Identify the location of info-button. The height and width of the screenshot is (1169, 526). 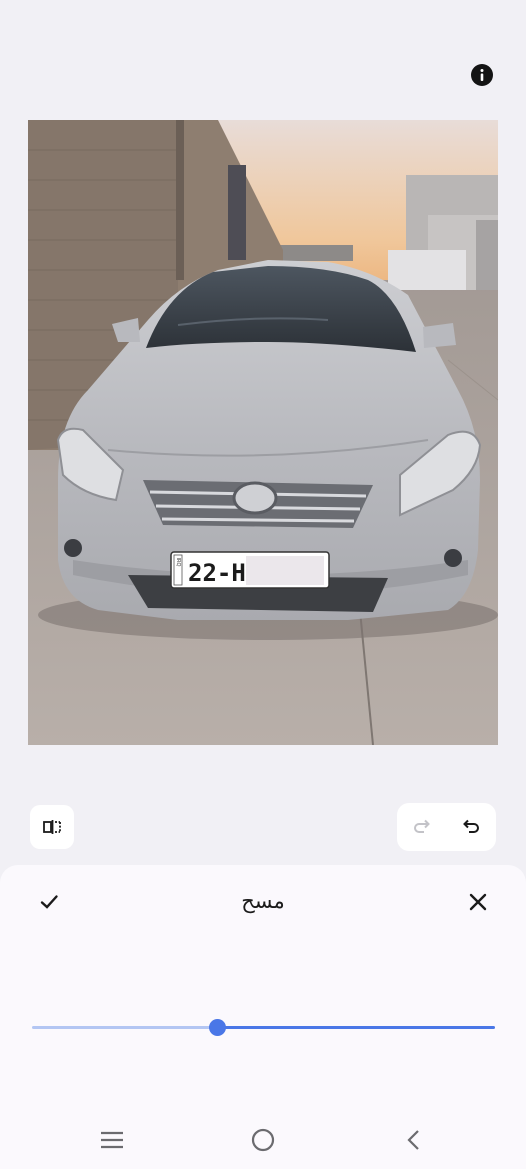
(482, 75).